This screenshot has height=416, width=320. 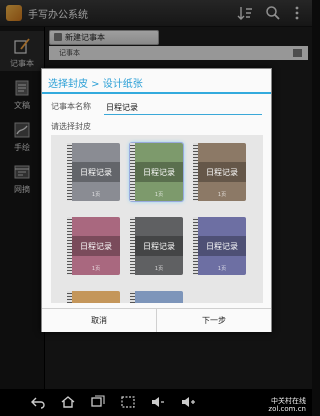 I want to click on dialog-title-divider, so click(x=156, y=93).